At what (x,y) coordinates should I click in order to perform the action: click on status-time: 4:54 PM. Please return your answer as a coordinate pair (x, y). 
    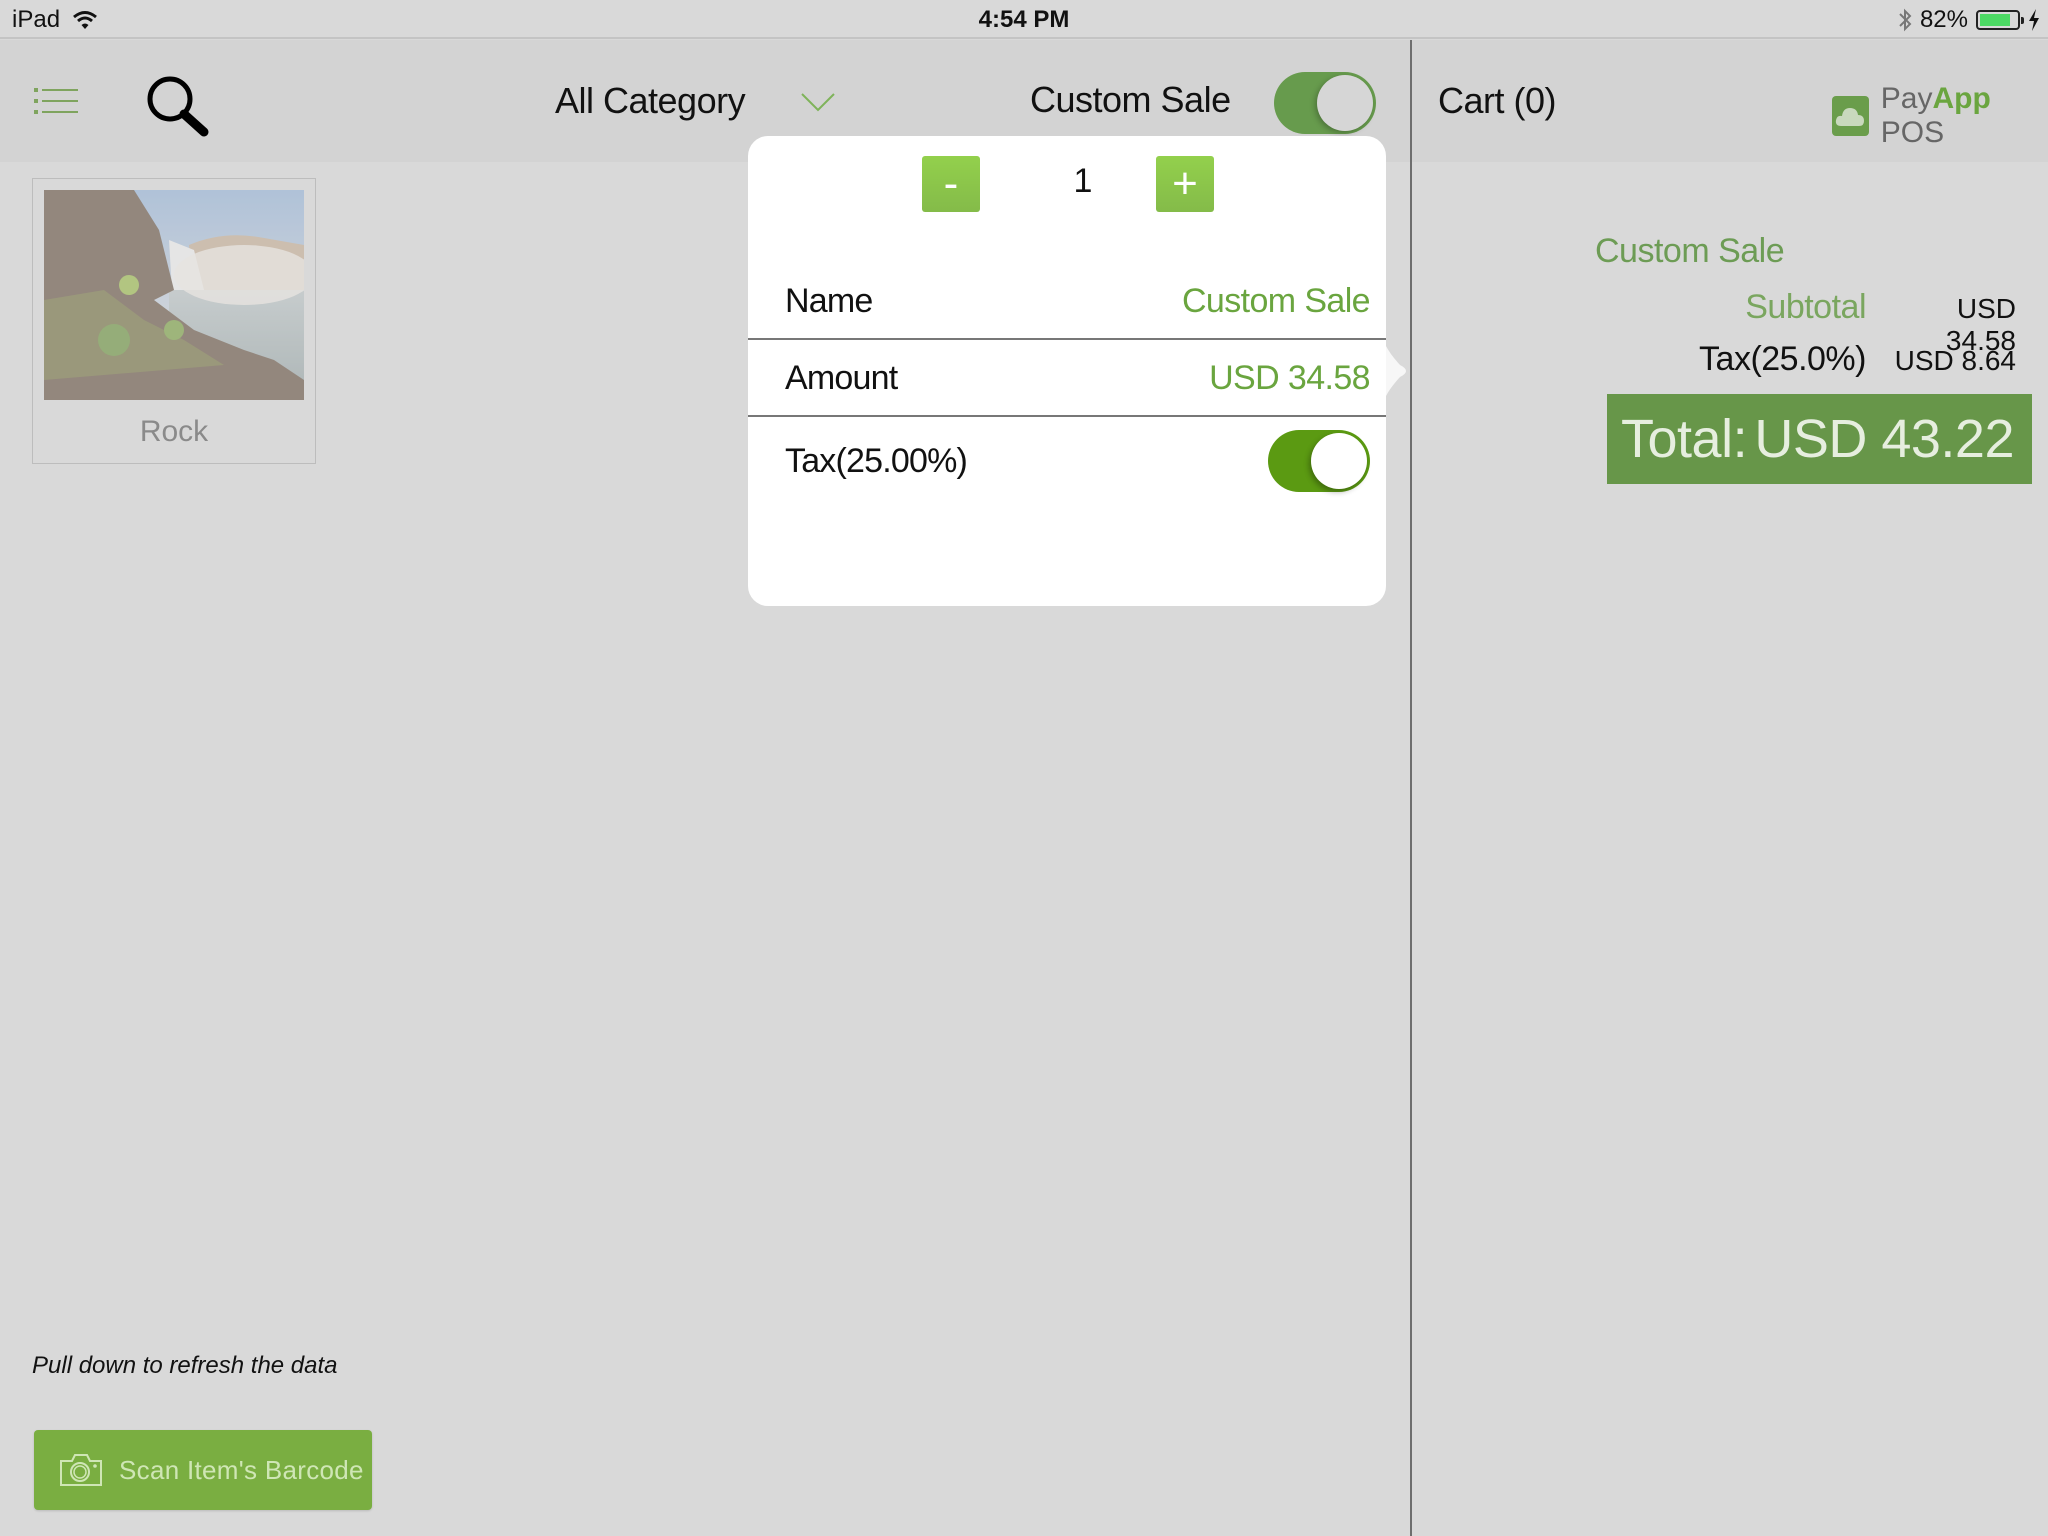
    Looking at the image, I should click on (1024, 19).